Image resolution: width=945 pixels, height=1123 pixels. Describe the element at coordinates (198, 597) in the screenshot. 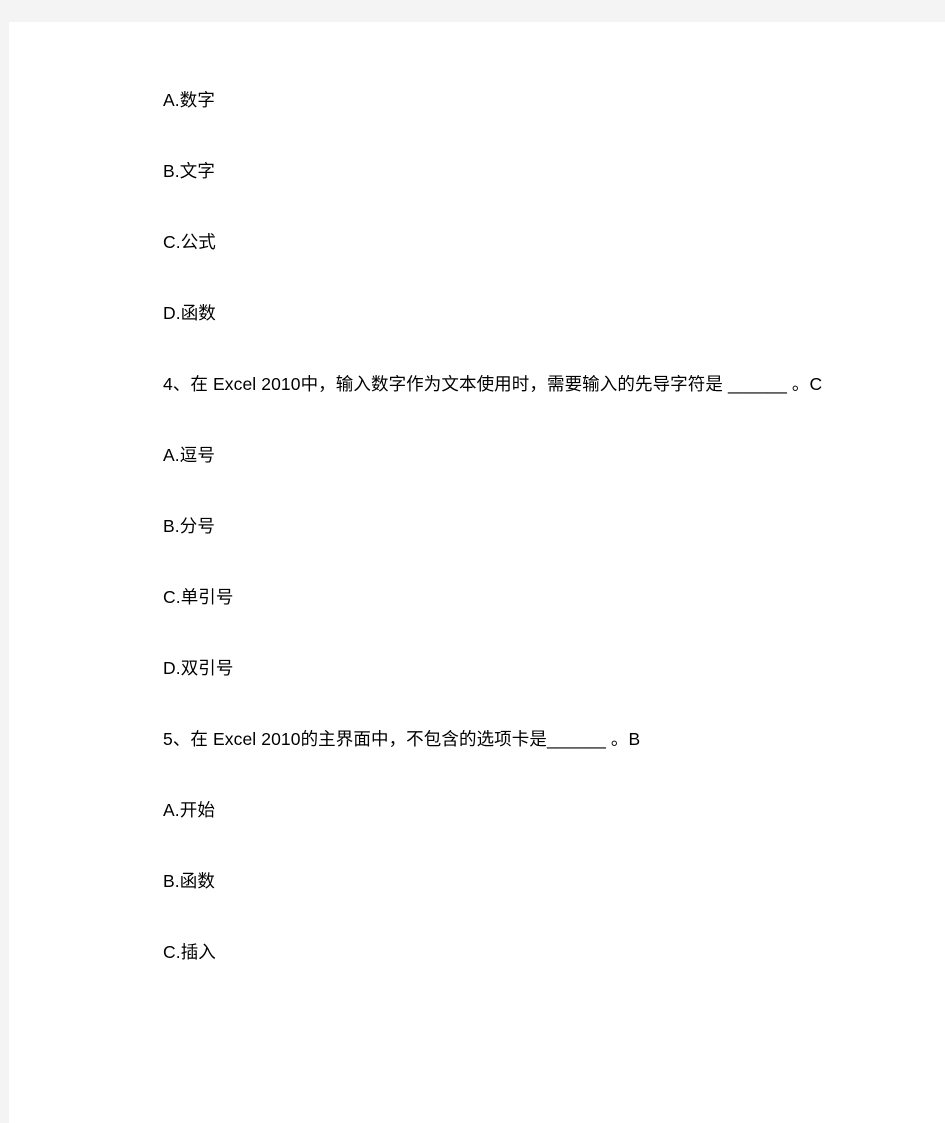

I see `option-item: C.单引号` at that location.